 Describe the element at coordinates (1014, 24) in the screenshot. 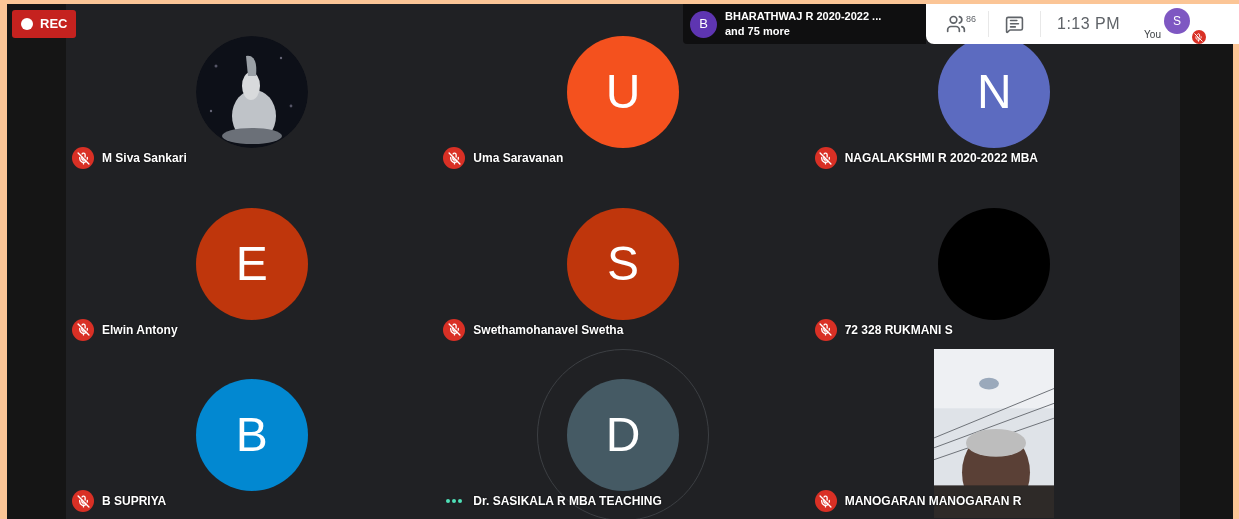

I see `chat-icon` at that location.